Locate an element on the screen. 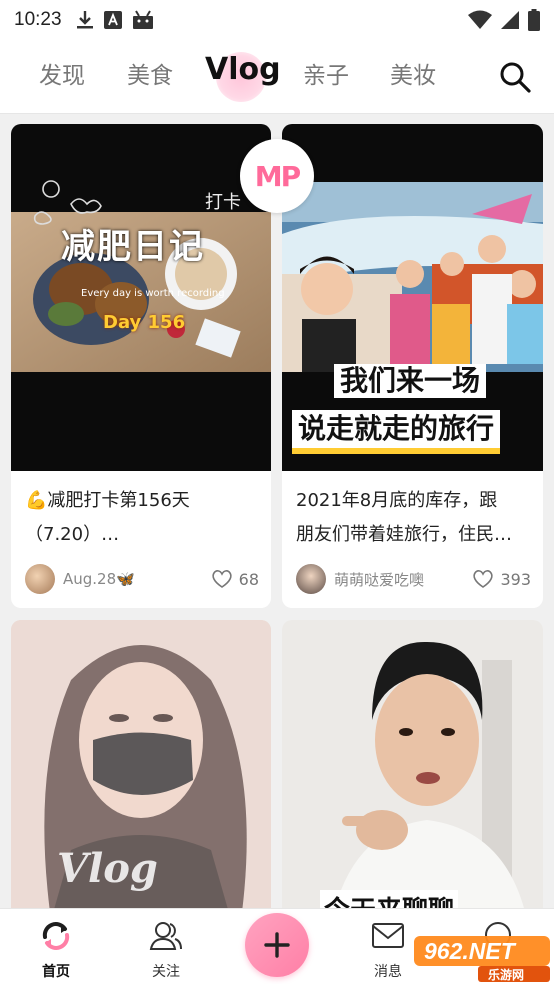 This screenshot has width=554, height=984. tab-parenting: 亲子 is located at coordinates (326, 73).